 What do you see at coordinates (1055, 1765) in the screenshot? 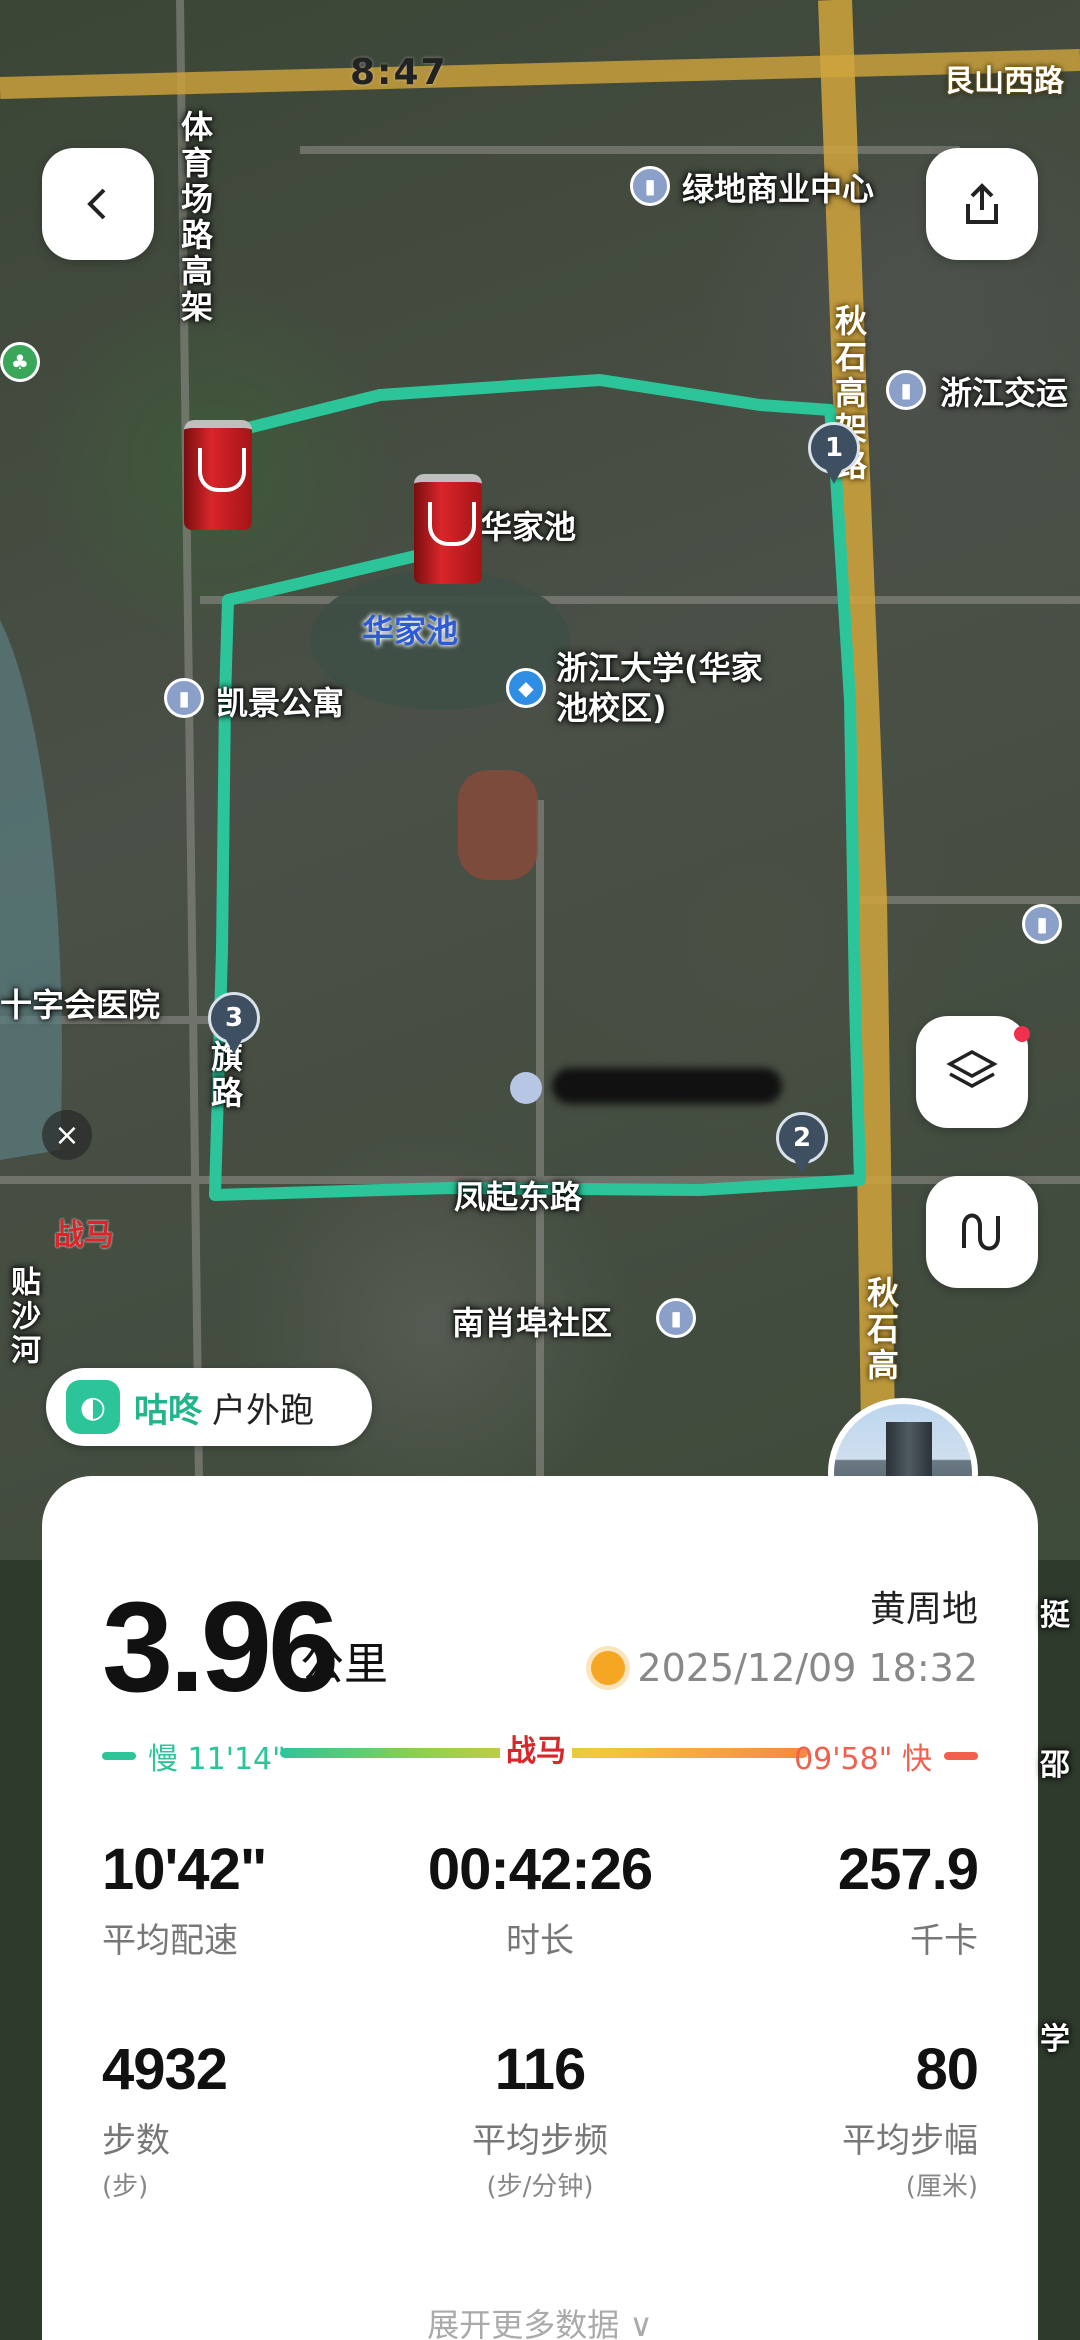
I see `edge-label-shao: 邵` at bounding box center [1055, 1765].